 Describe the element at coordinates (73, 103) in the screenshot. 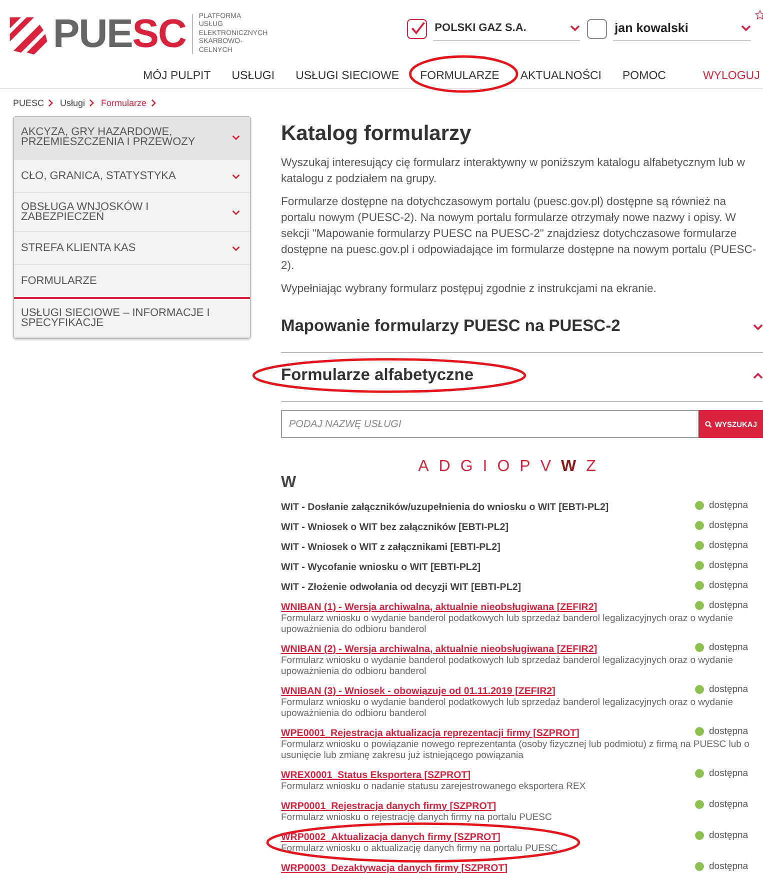

I see `breadcrumb-link: Usługi` at that location.